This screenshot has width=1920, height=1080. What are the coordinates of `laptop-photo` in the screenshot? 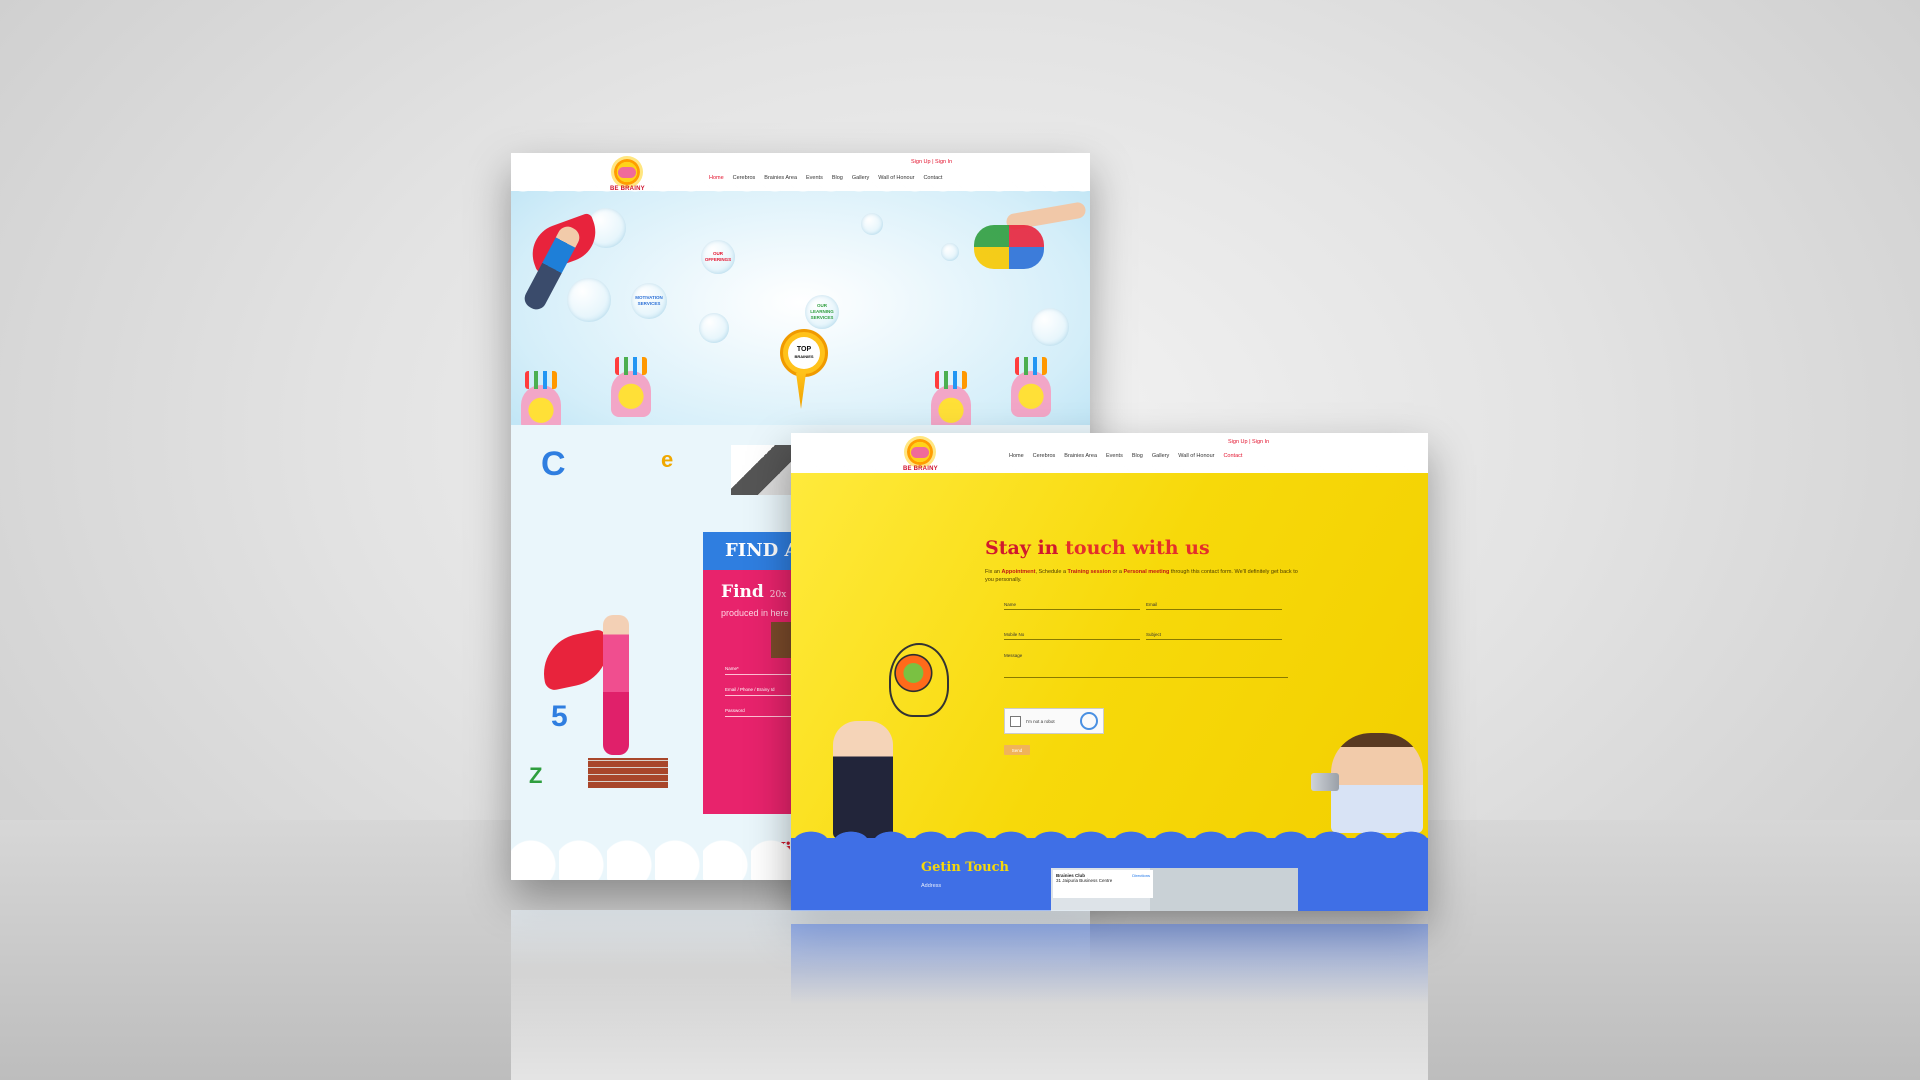 It's located at (761, 470).